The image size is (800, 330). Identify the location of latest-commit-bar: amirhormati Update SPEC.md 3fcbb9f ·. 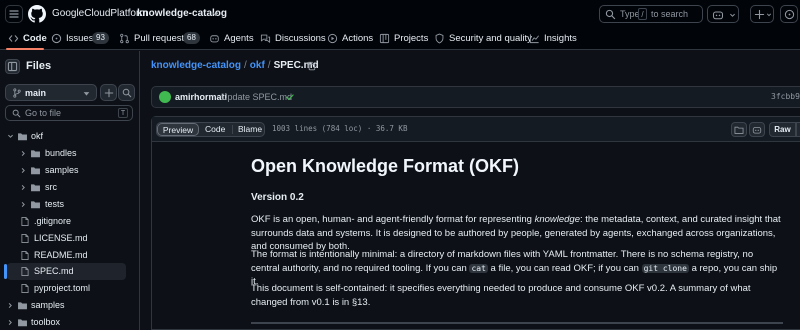
(475, 97).